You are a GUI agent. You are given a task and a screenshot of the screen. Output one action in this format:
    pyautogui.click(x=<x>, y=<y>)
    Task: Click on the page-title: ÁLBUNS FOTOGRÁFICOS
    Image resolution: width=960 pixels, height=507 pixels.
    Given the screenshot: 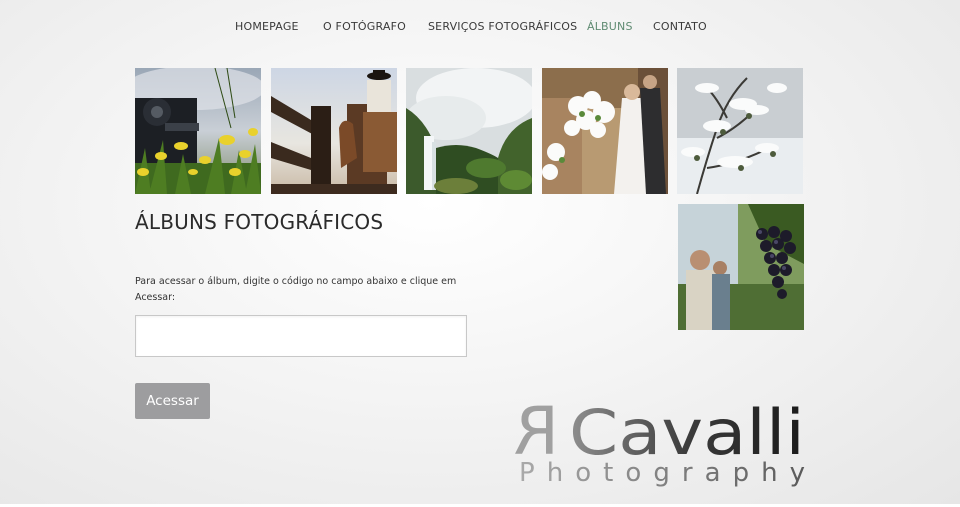 What is the action you would take?
    pyautogui.click(x=259, y=222)
    